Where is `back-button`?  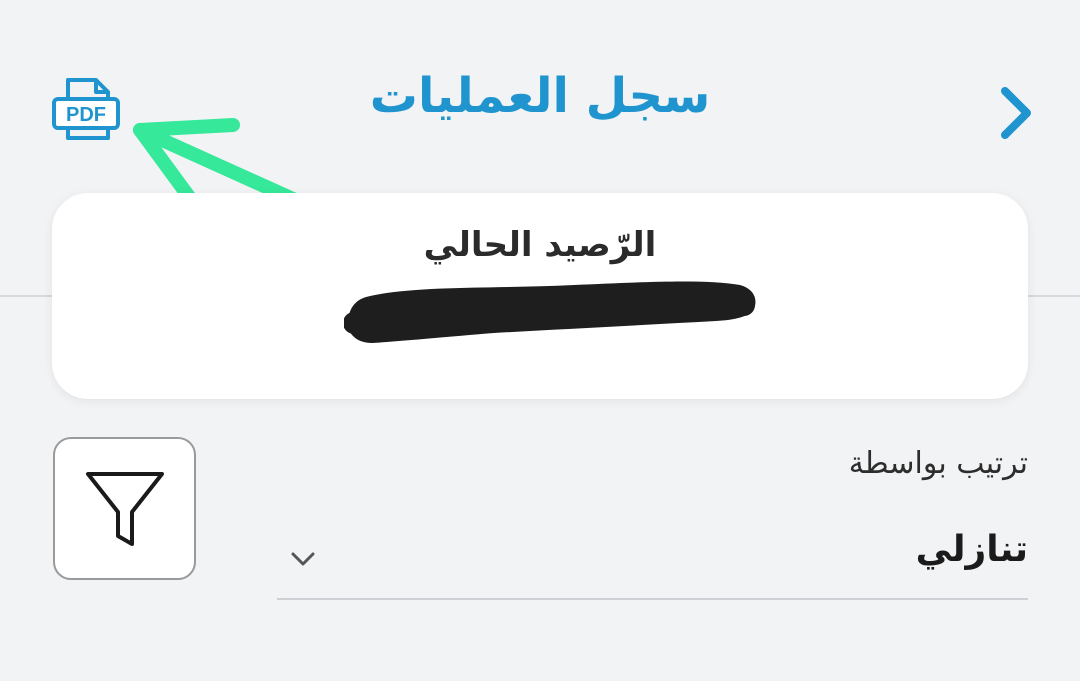 back-button is located at coordinates (1015, 113).